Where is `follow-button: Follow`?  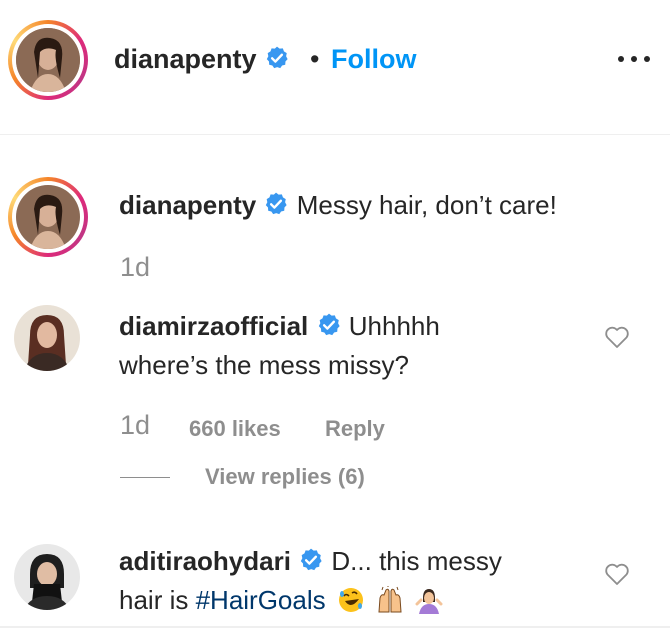 follow-button: Follow is located at coordinates (373, 59).